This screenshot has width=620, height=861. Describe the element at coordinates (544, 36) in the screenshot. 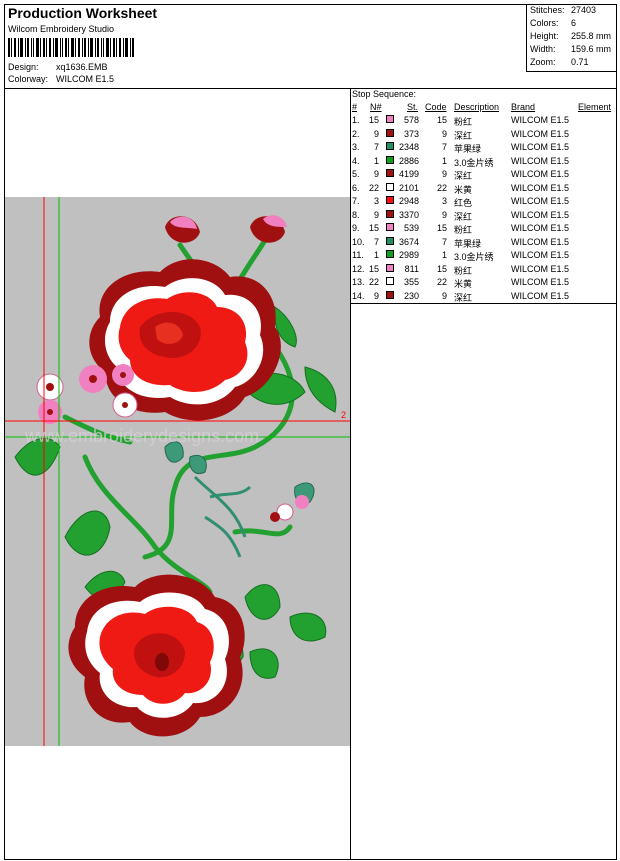

I see `height-label: Height:` at that location.